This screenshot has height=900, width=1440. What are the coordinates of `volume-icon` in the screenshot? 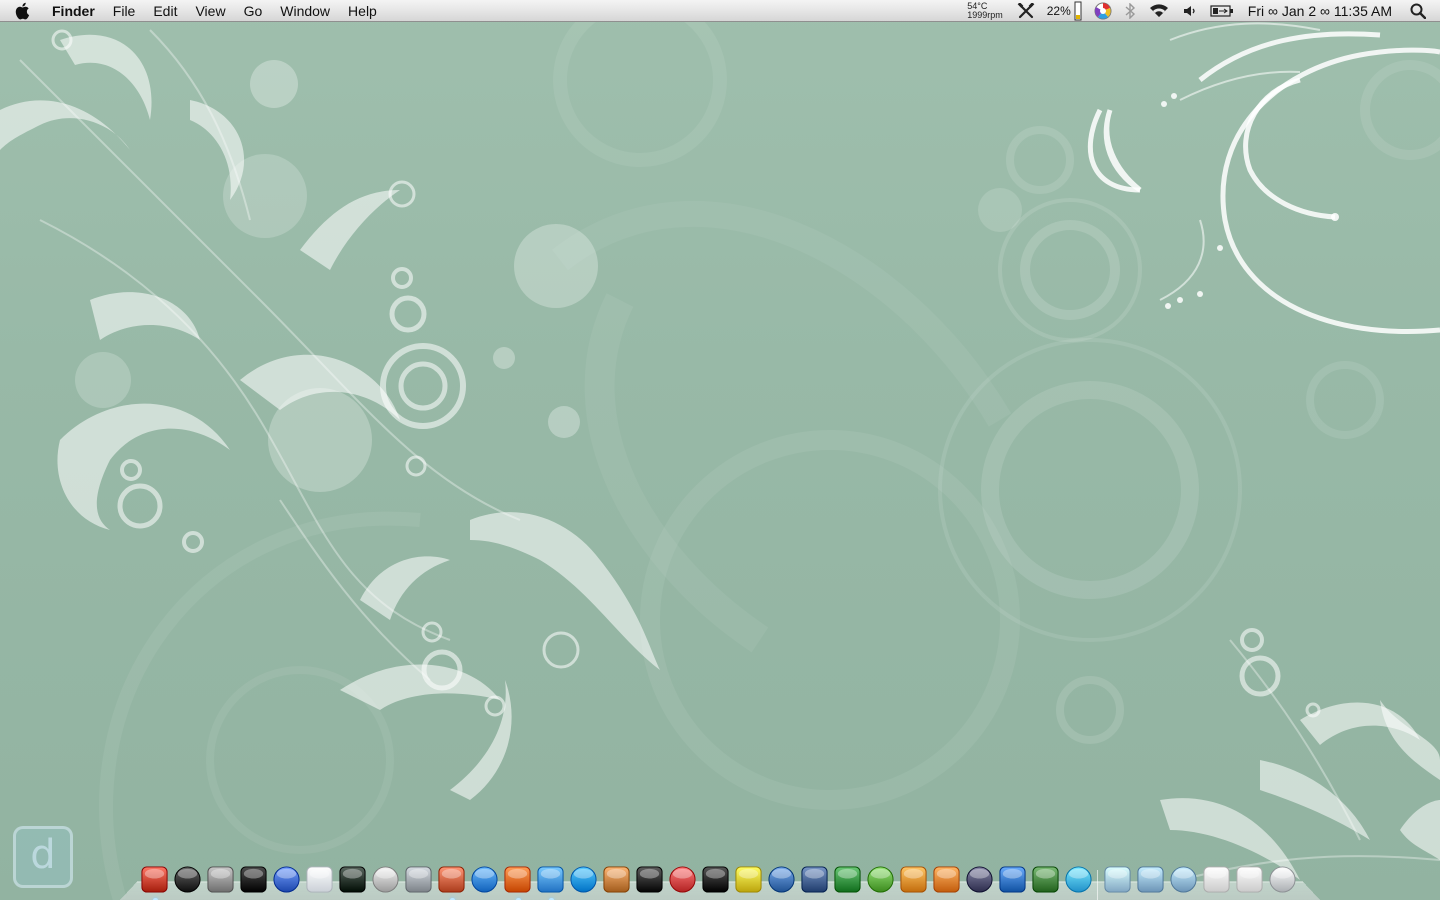 It's located at (1189, 11).